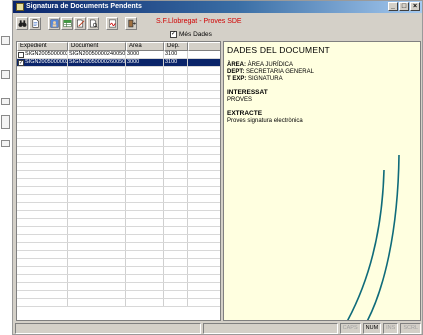  I want to click on toolbar, so click(76, 23).